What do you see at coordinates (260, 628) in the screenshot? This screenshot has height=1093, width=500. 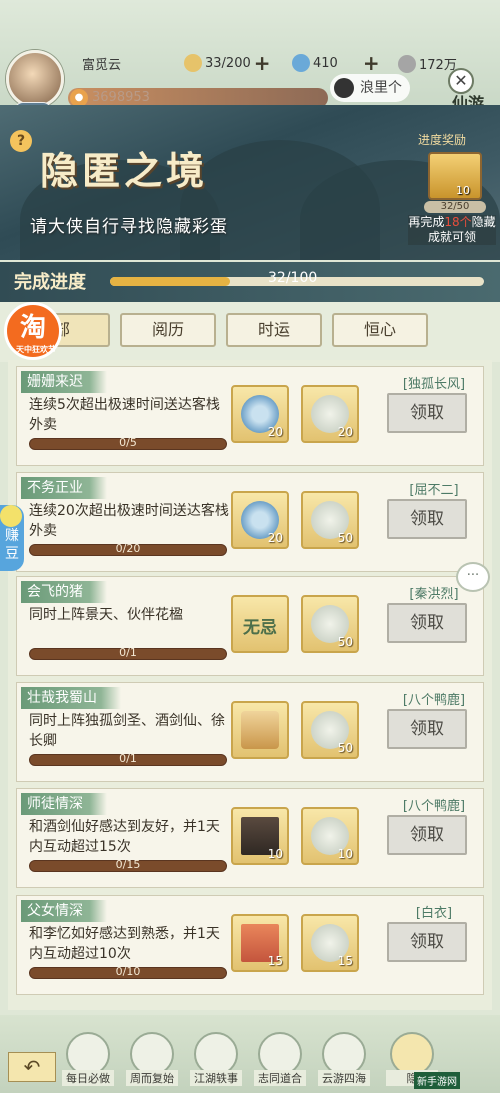 I see `item-word: 无忌` at bounding box center [260, 628].